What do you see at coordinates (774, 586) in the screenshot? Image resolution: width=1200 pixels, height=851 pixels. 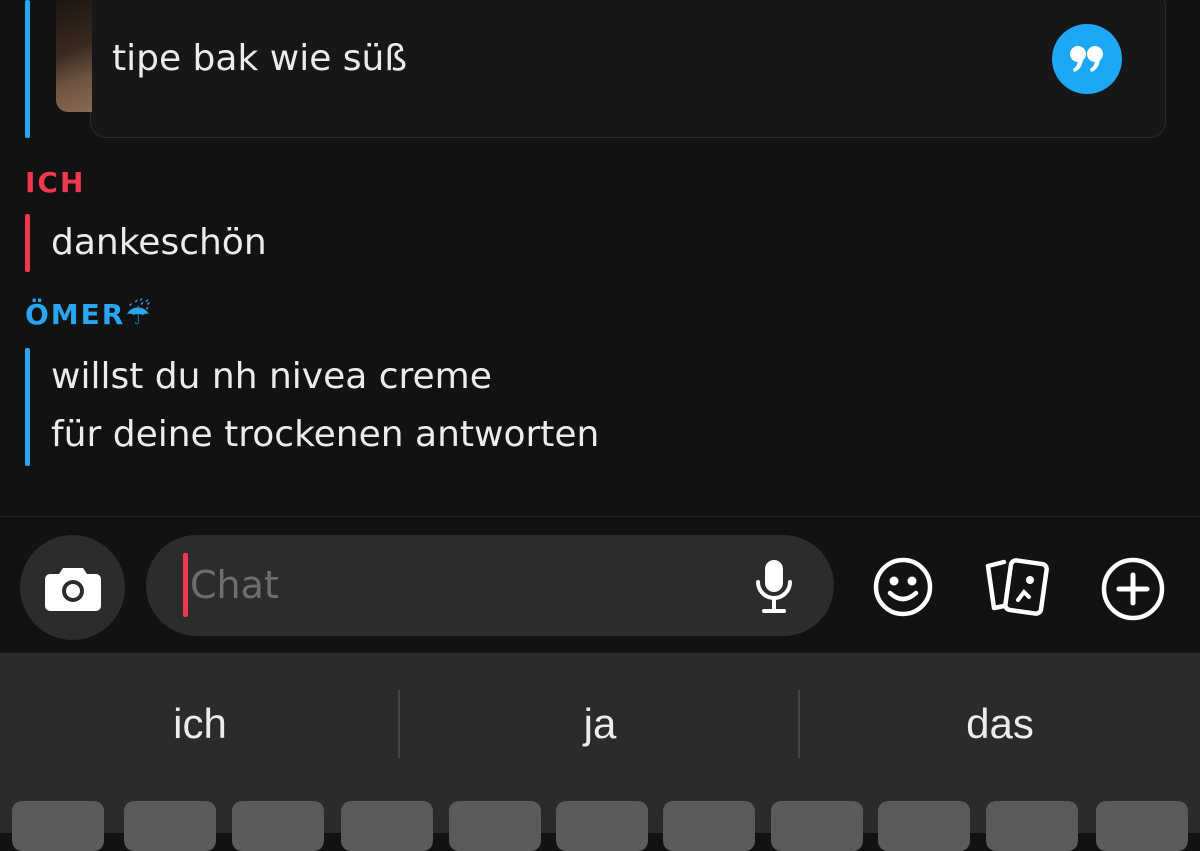 I see `microphone-icon` at bounding box center [774, 586].